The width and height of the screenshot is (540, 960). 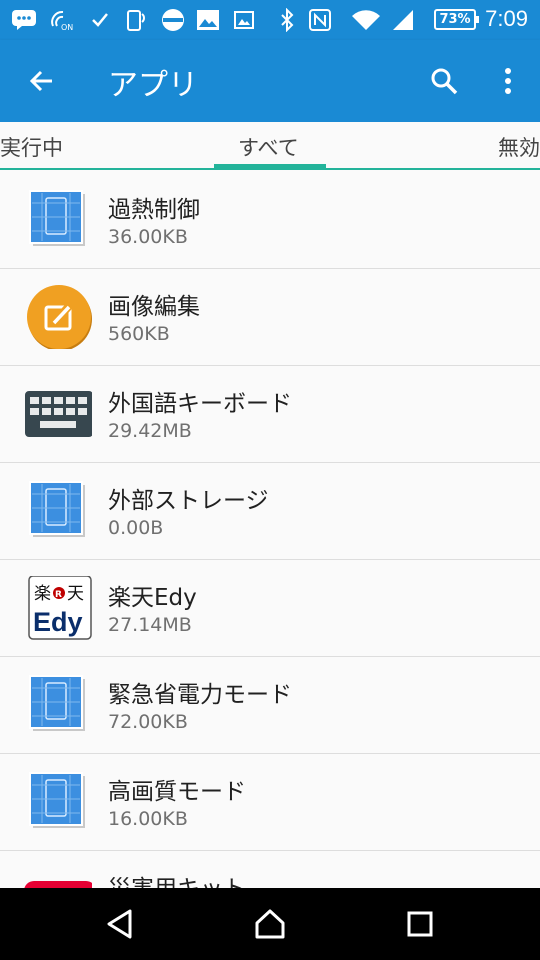 What do you see at coordinates (24, 20) in the screenshot?
I see `chat-icon` at bounding box center [24, 20].